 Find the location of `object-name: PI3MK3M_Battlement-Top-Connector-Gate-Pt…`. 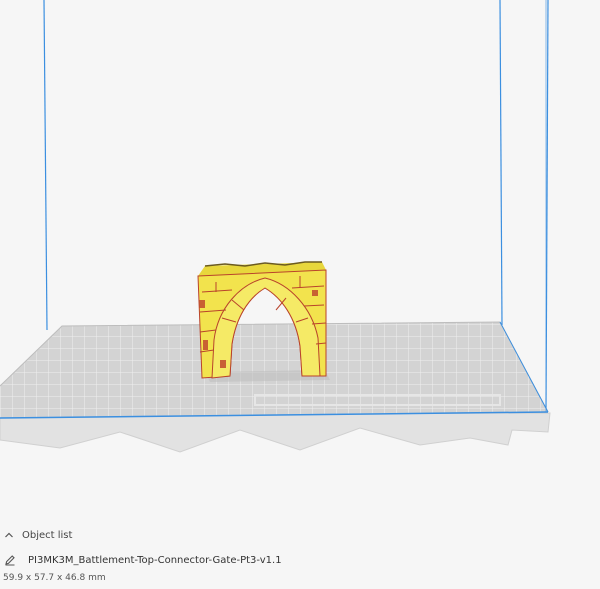

object-name: PI3MK3M_Battlement-Top-Connector-Gate-Pt… is located at coordinates (155, 560).